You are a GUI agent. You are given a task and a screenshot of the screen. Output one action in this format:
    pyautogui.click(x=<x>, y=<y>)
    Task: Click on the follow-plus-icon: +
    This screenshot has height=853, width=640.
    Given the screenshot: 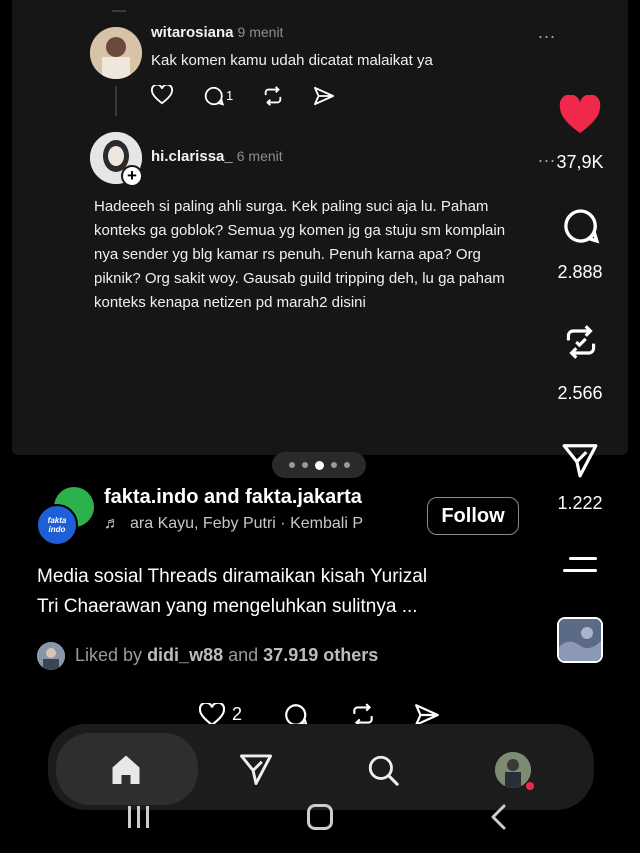 What is the action you would take?
    pyautogui.click(x=132, y=176)
    